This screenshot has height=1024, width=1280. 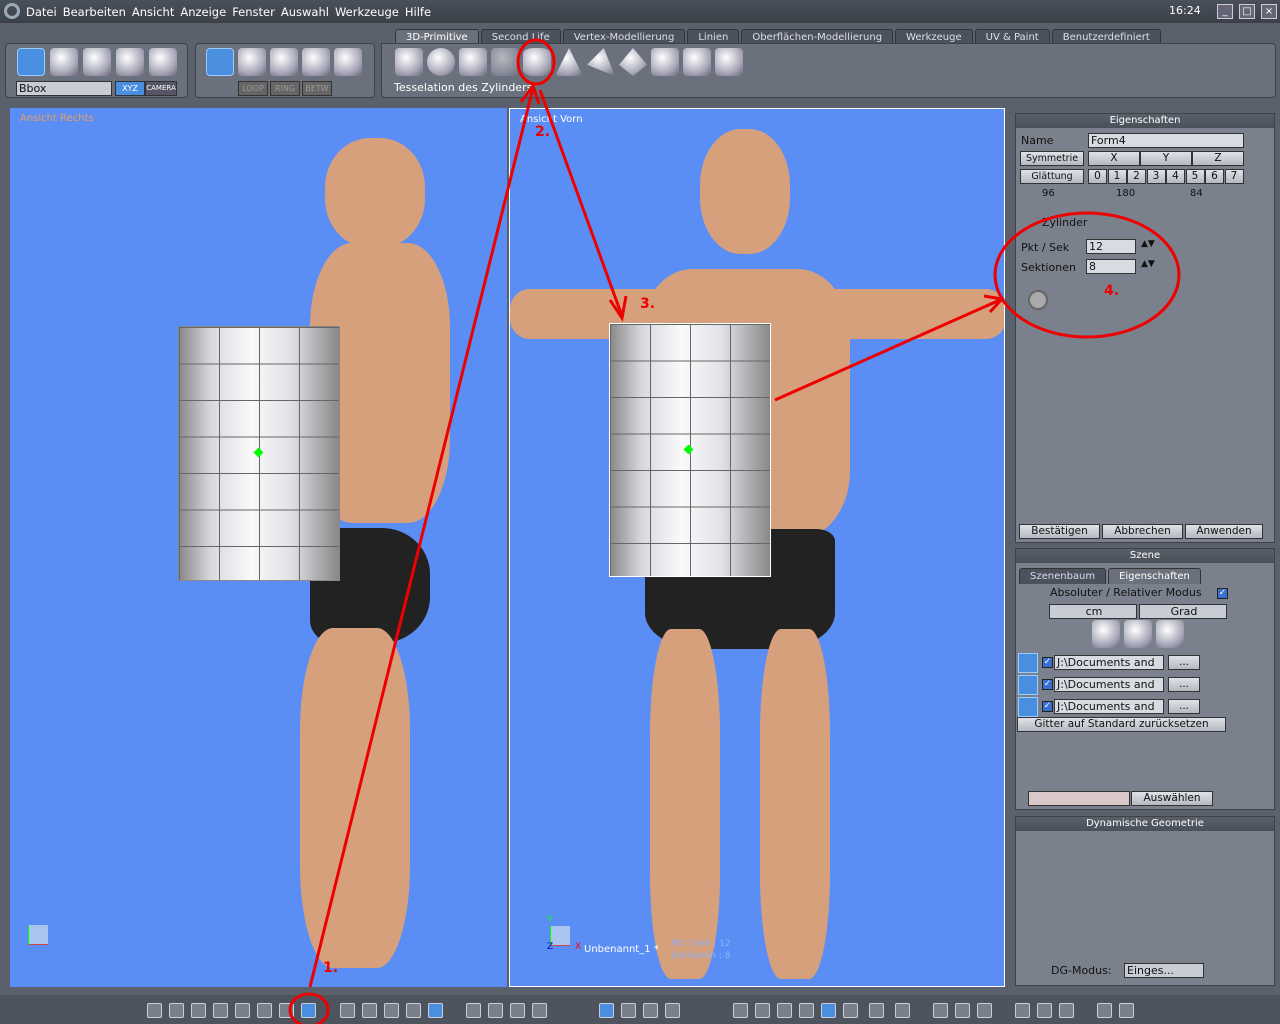 What do you see at coordinates (543, 132) in the screenshot?
I see `annotation-label-2: 2.` at bounding box center [543, 132].